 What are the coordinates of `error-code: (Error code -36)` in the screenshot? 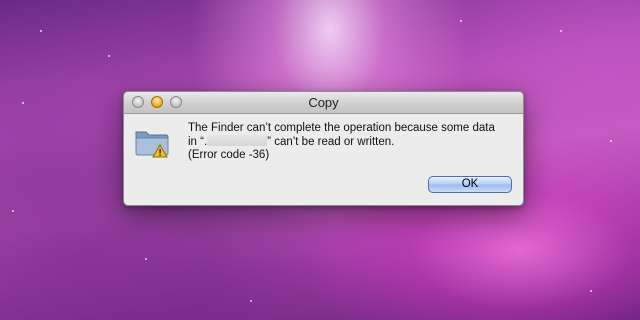 It's located at (229, 155).